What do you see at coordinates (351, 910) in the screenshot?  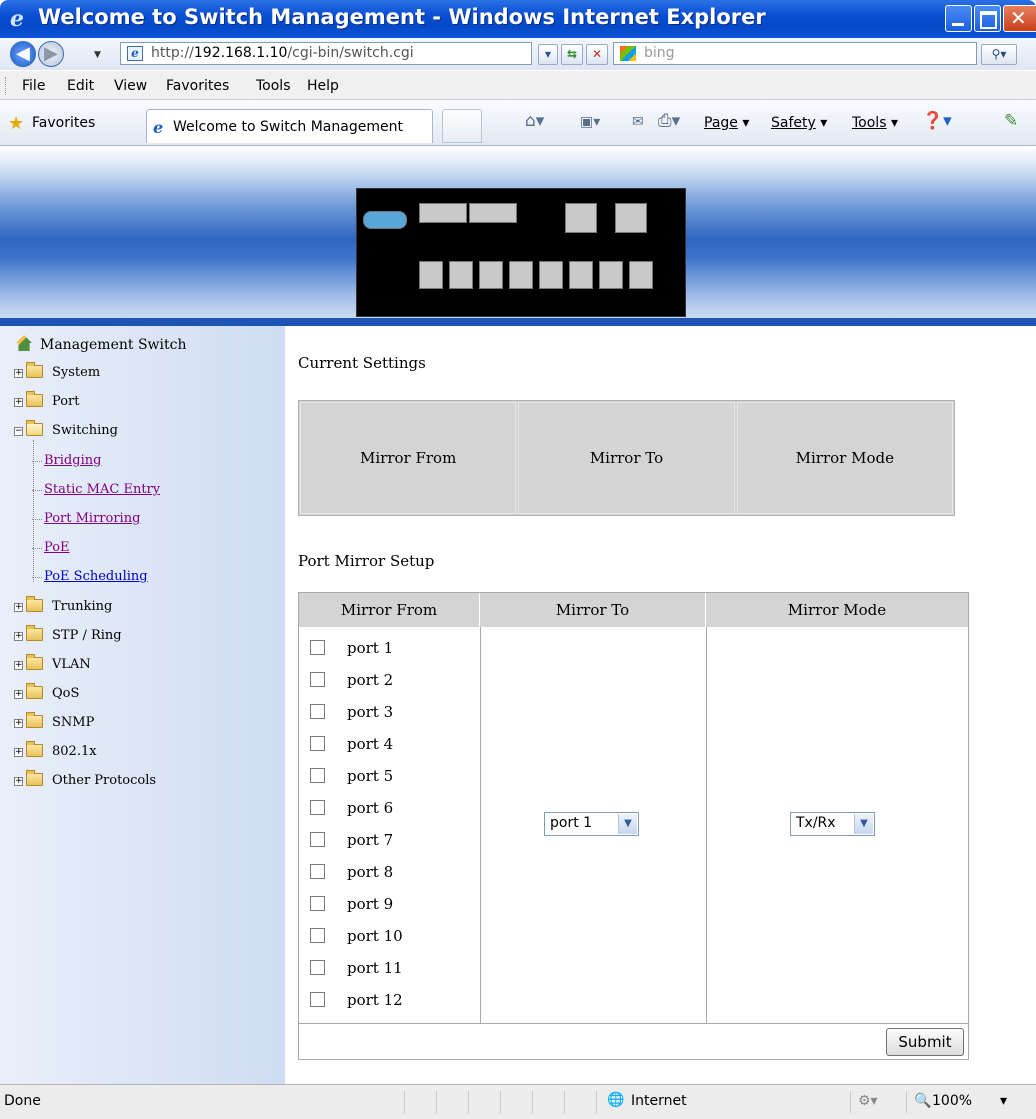 I see `port-checkbox-row: port 9` at bounding box center [351, 910].